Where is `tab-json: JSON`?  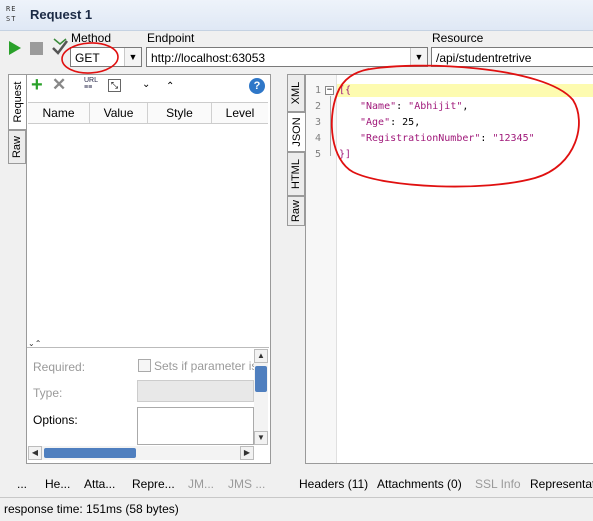
tab-json: JSON is located at coordinates (296, 132).